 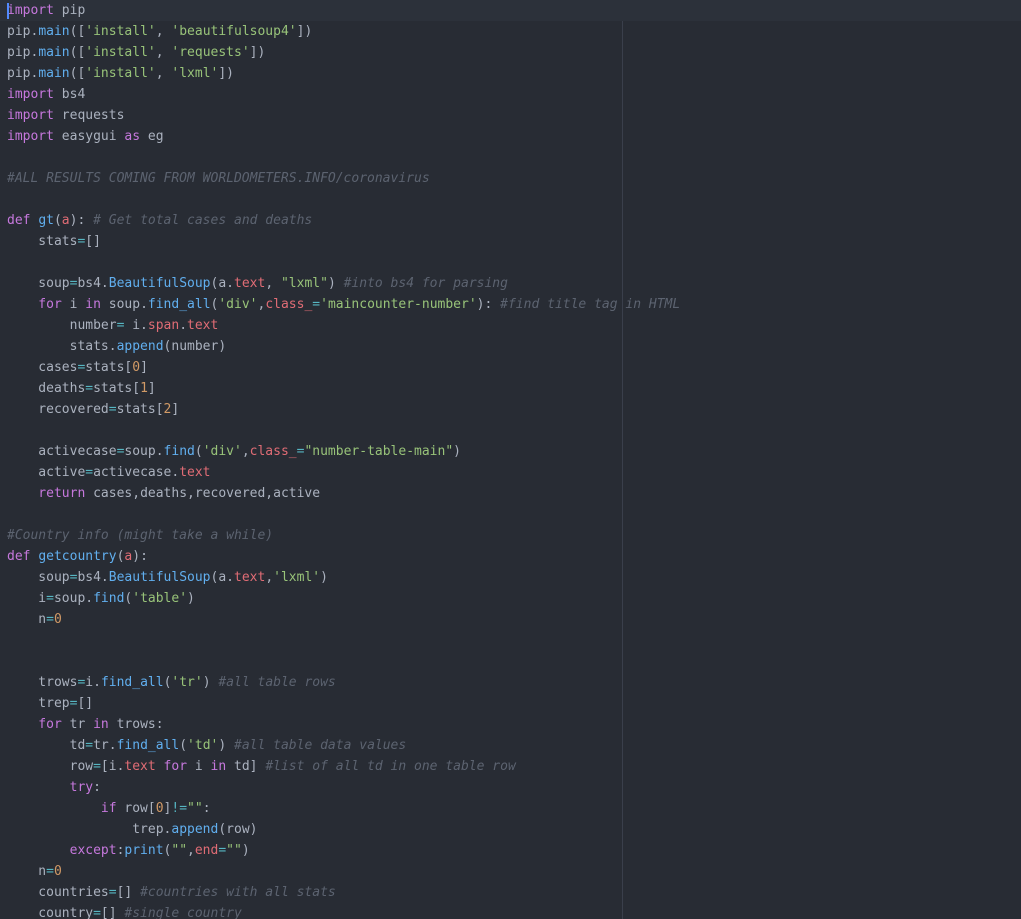 I want to click on code-token: pip, so click(x=69, y=10).